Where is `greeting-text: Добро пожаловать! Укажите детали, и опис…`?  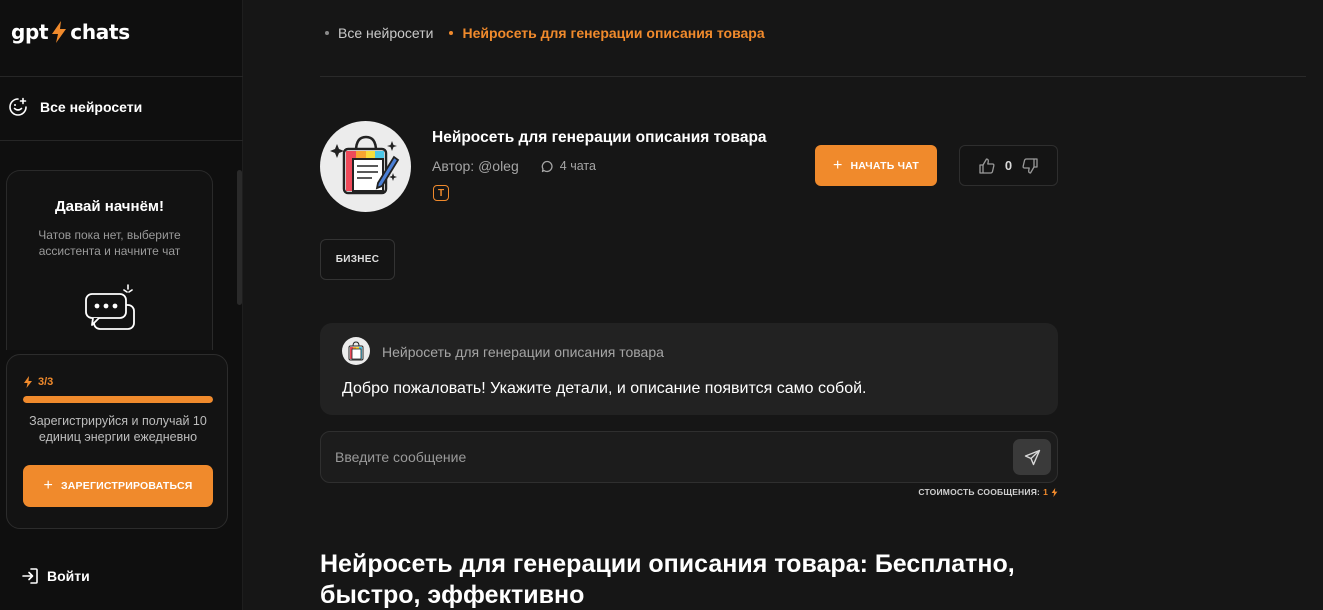
greeting-text: Добро пожаловать! Укажите детали, и опис… is located at coordinates (604, 388).